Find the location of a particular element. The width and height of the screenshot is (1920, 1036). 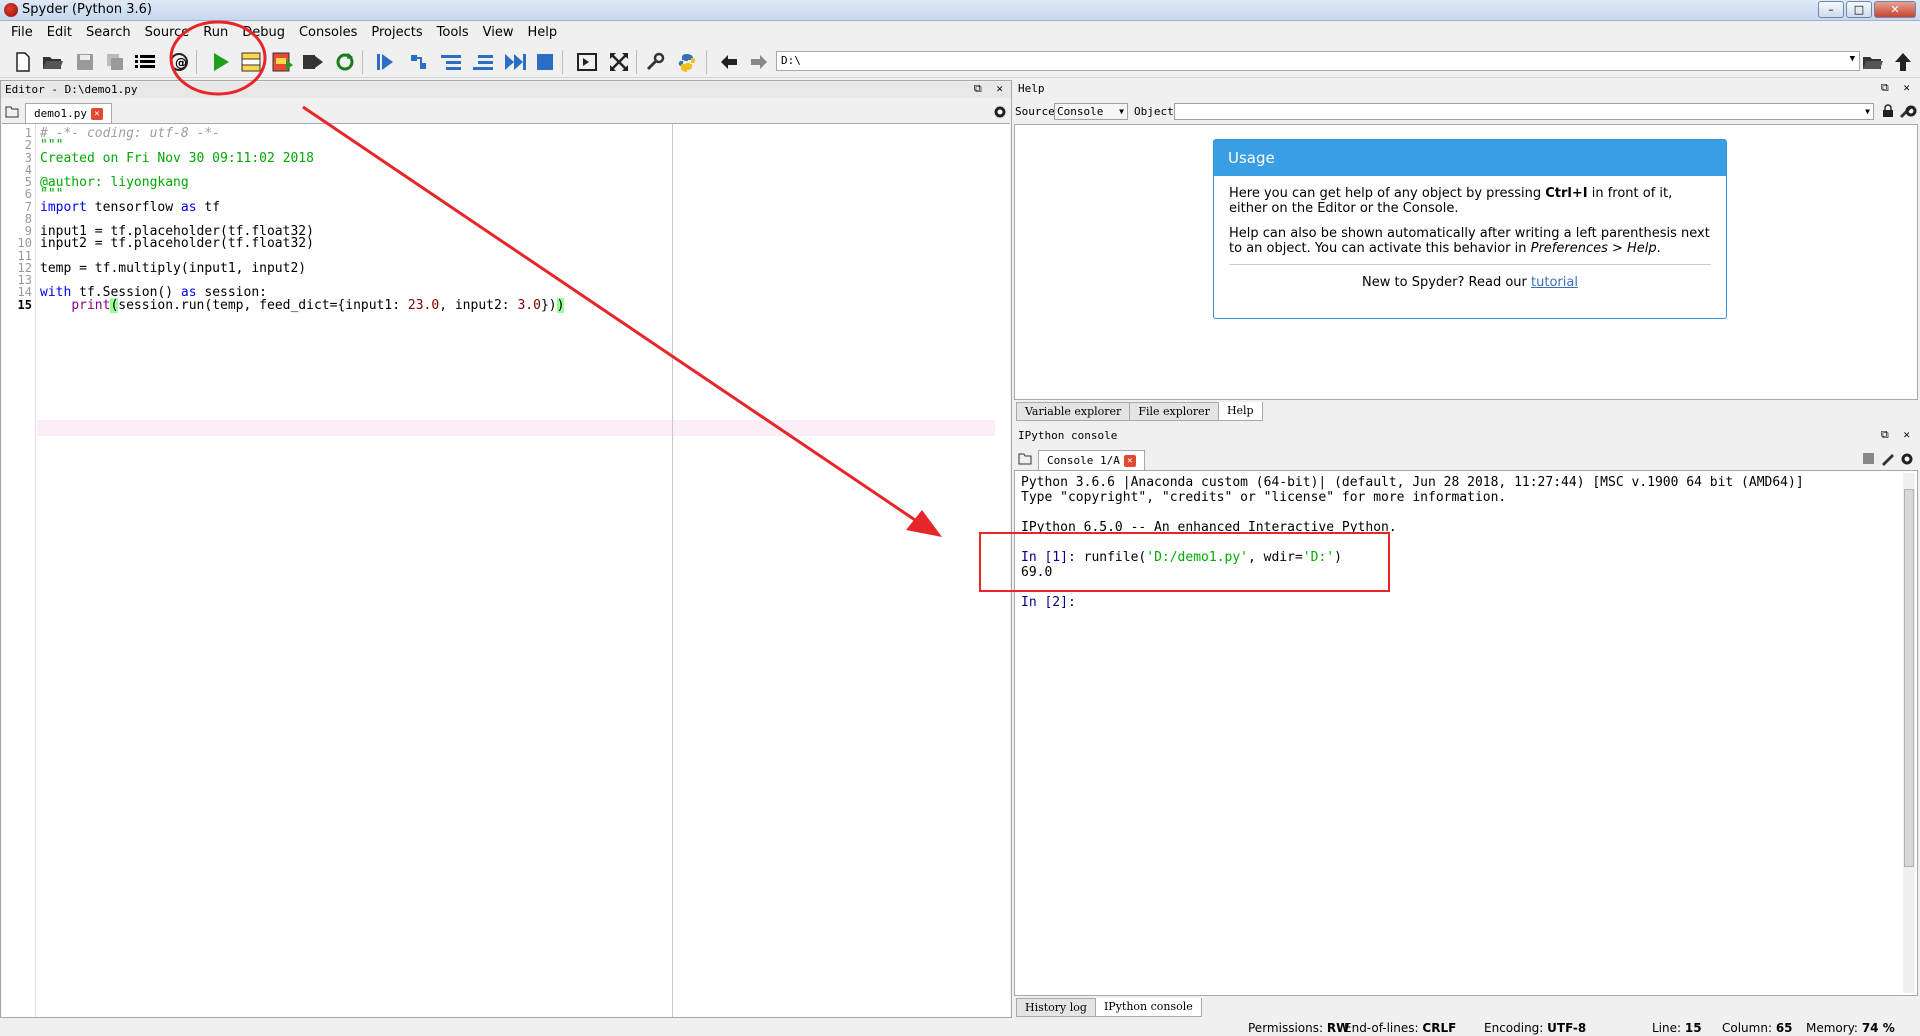

continue-icon is located at coordinates (515, 62).